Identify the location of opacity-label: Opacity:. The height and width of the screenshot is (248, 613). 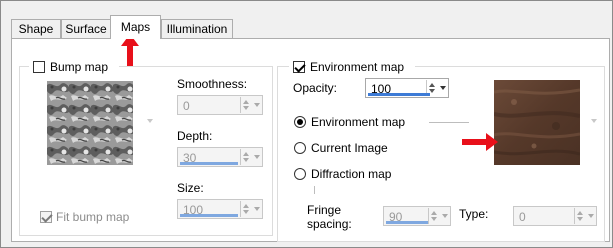
(315, 88).